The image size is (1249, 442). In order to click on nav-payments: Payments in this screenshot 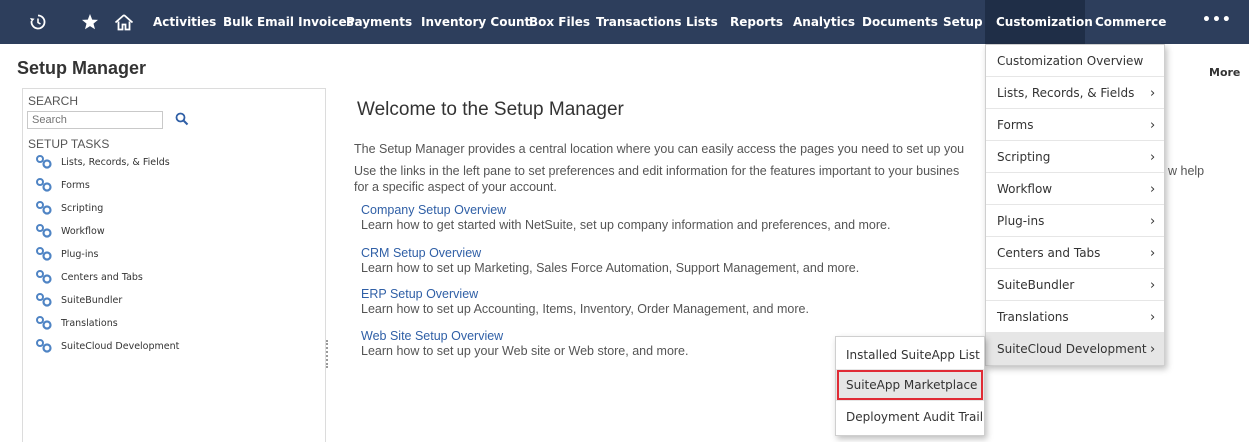, I will do `click(379, 22)`.